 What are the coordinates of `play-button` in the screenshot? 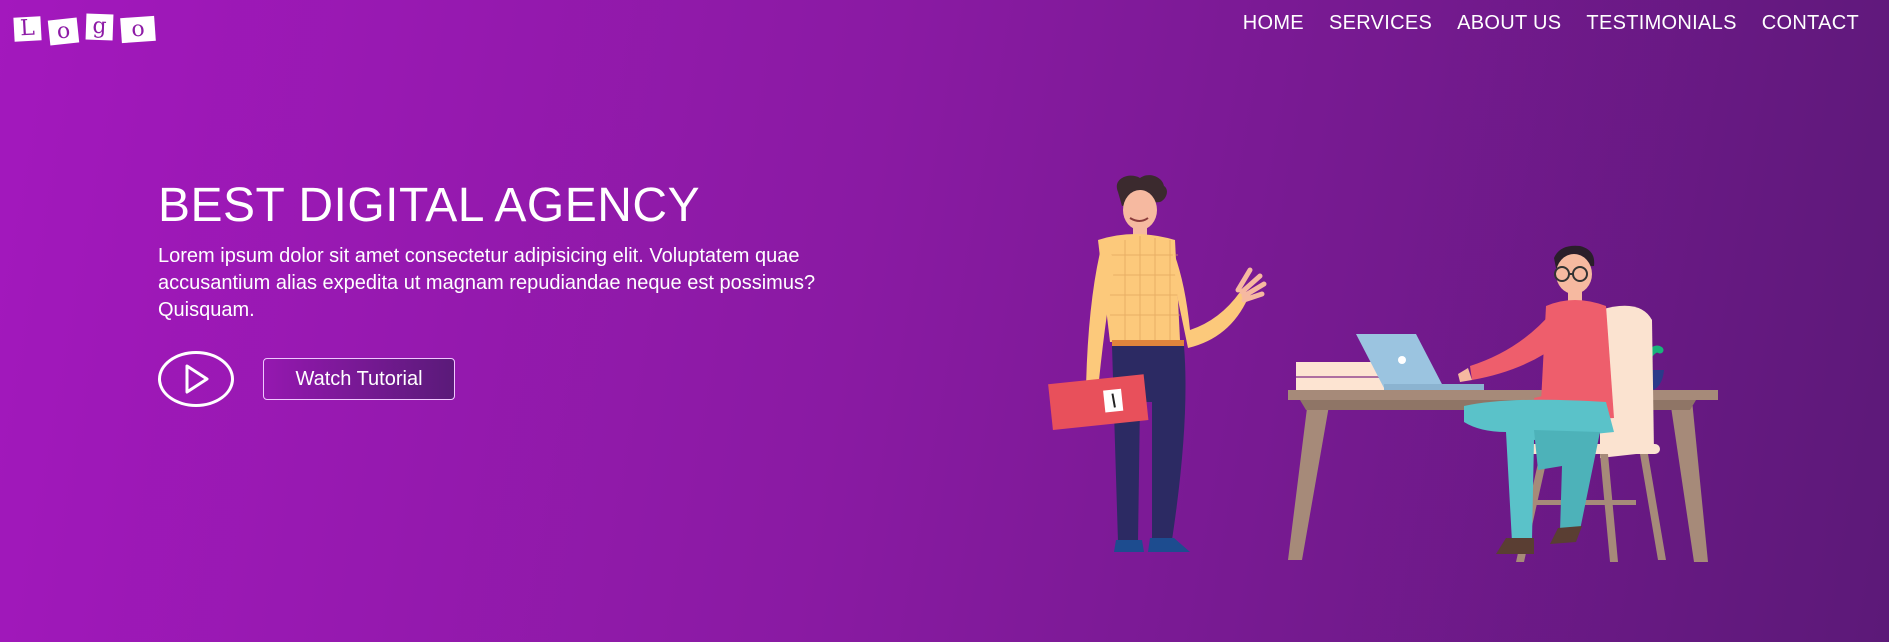 It's located at (196, 379).